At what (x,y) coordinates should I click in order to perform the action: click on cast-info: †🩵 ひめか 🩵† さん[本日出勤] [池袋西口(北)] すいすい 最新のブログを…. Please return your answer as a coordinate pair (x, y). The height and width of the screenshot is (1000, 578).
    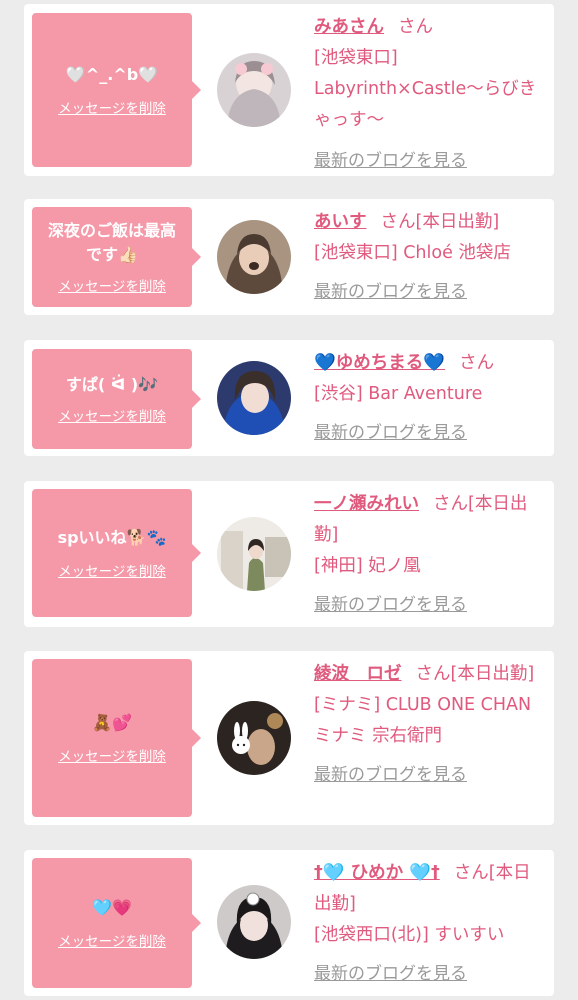
    Looking at the image, I should click on (427, 924).